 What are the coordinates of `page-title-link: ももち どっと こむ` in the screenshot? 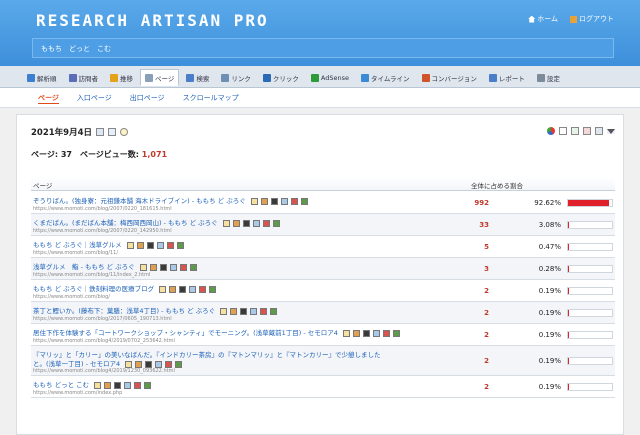 It's located at (92, 384).